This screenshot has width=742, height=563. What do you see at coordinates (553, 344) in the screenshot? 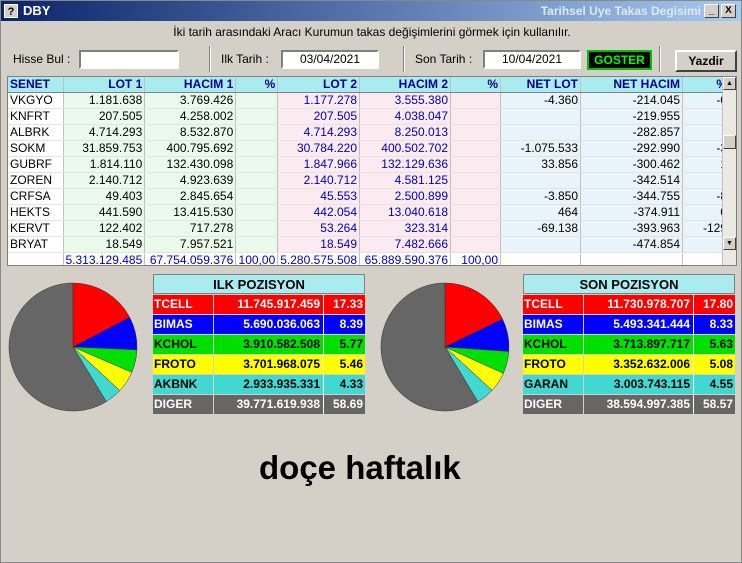
I see `position-stock-name: KCHOL` at bounding box center [553, 344].